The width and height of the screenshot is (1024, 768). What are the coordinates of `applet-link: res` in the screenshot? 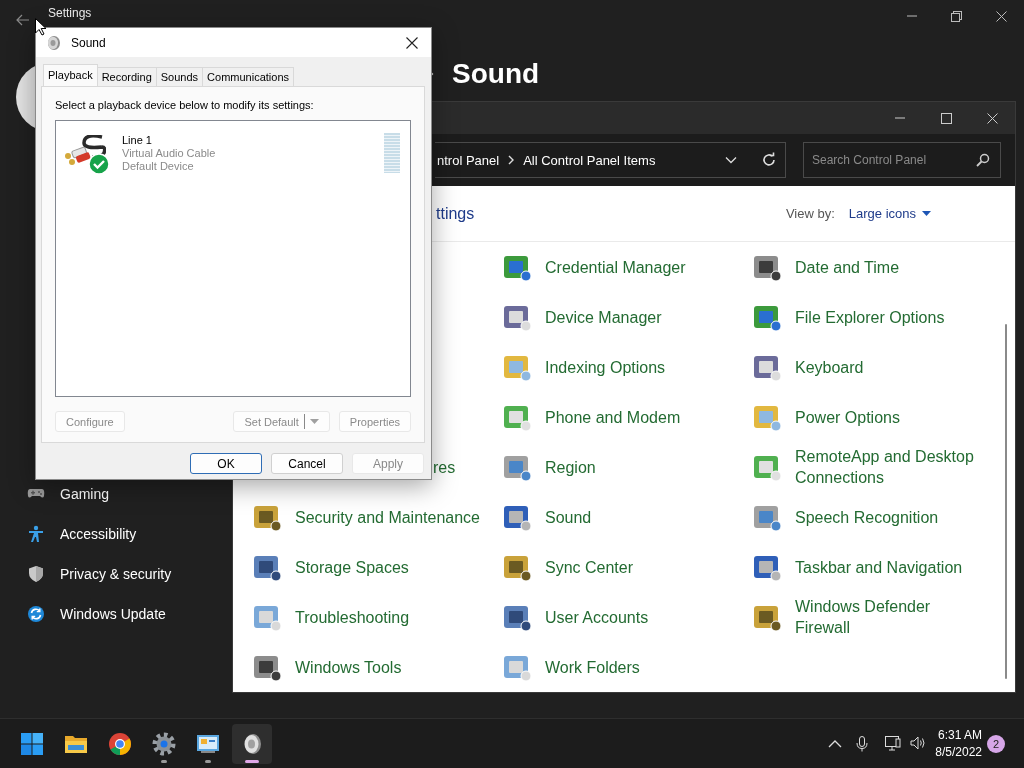 It's located at (444, 467).